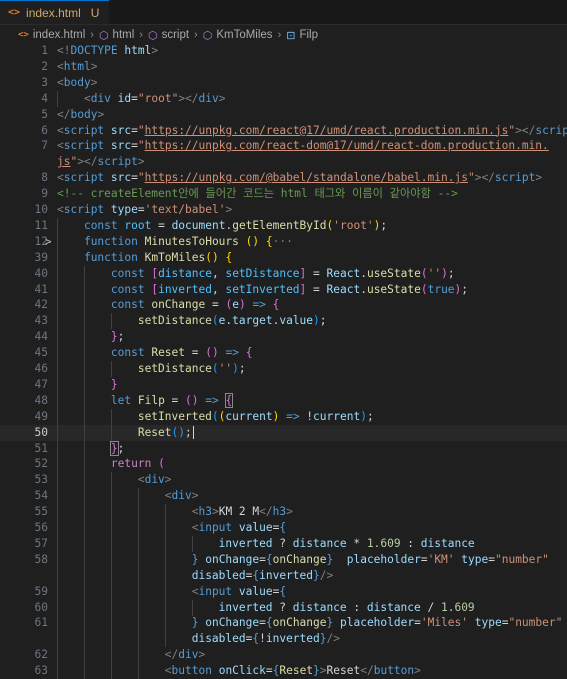  I want to click on editor-tab-bar: <> index.html U, so click(283, 12).